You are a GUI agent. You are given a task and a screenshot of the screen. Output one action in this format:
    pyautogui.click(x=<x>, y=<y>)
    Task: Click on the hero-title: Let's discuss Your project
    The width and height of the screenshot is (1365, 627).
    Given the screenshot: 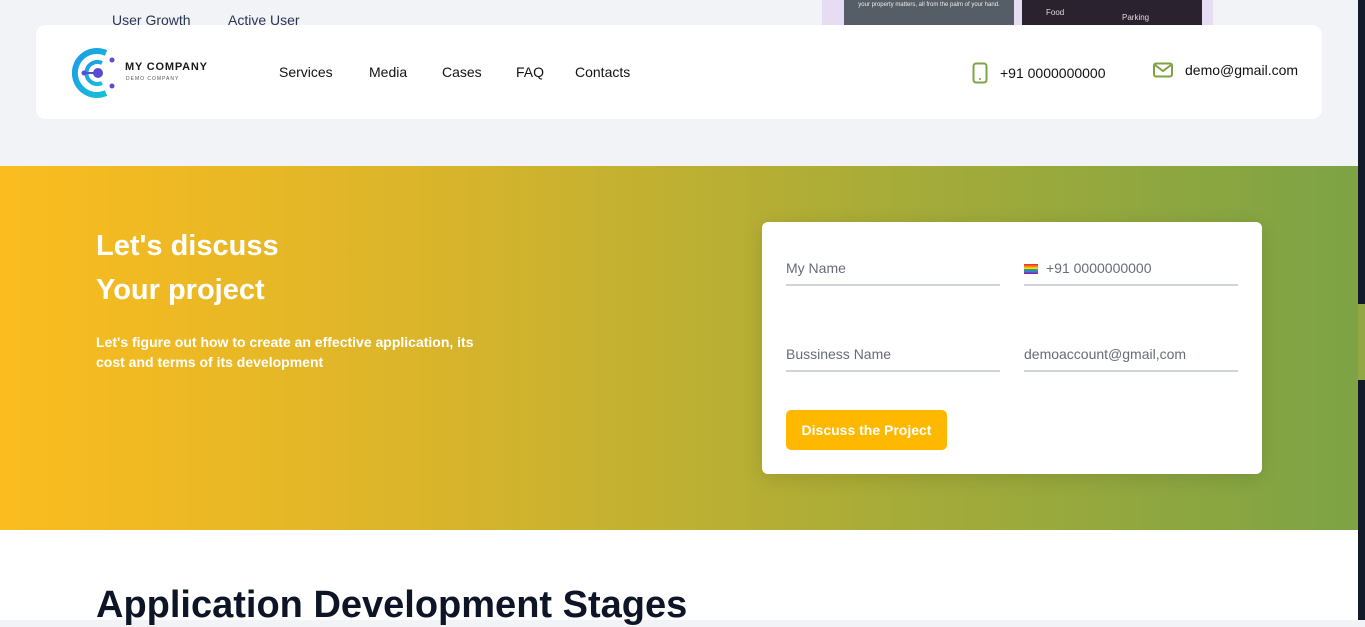 What is the action you would take?
    pyautogui.click(x=187, y=268)
    